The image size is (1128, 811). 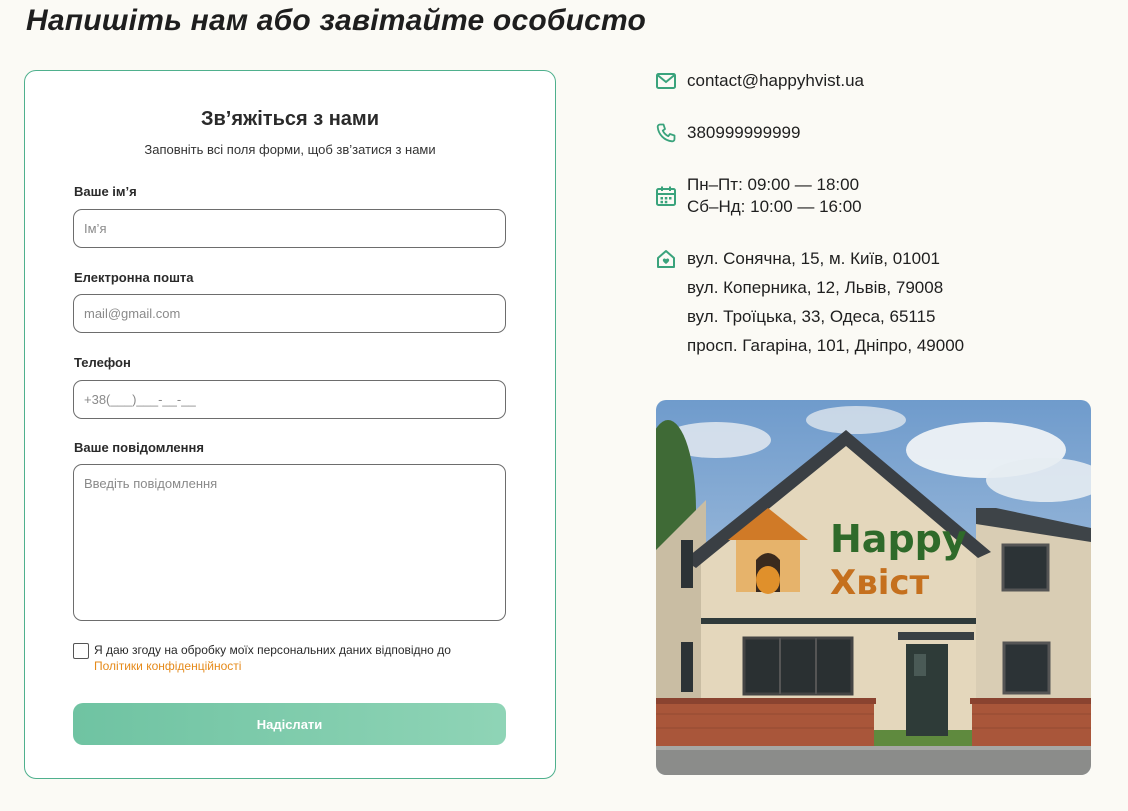 What do you see at coordinates (666, 133) in the screenshot?
I see `phone-icon` at bounding box center [666, 133].